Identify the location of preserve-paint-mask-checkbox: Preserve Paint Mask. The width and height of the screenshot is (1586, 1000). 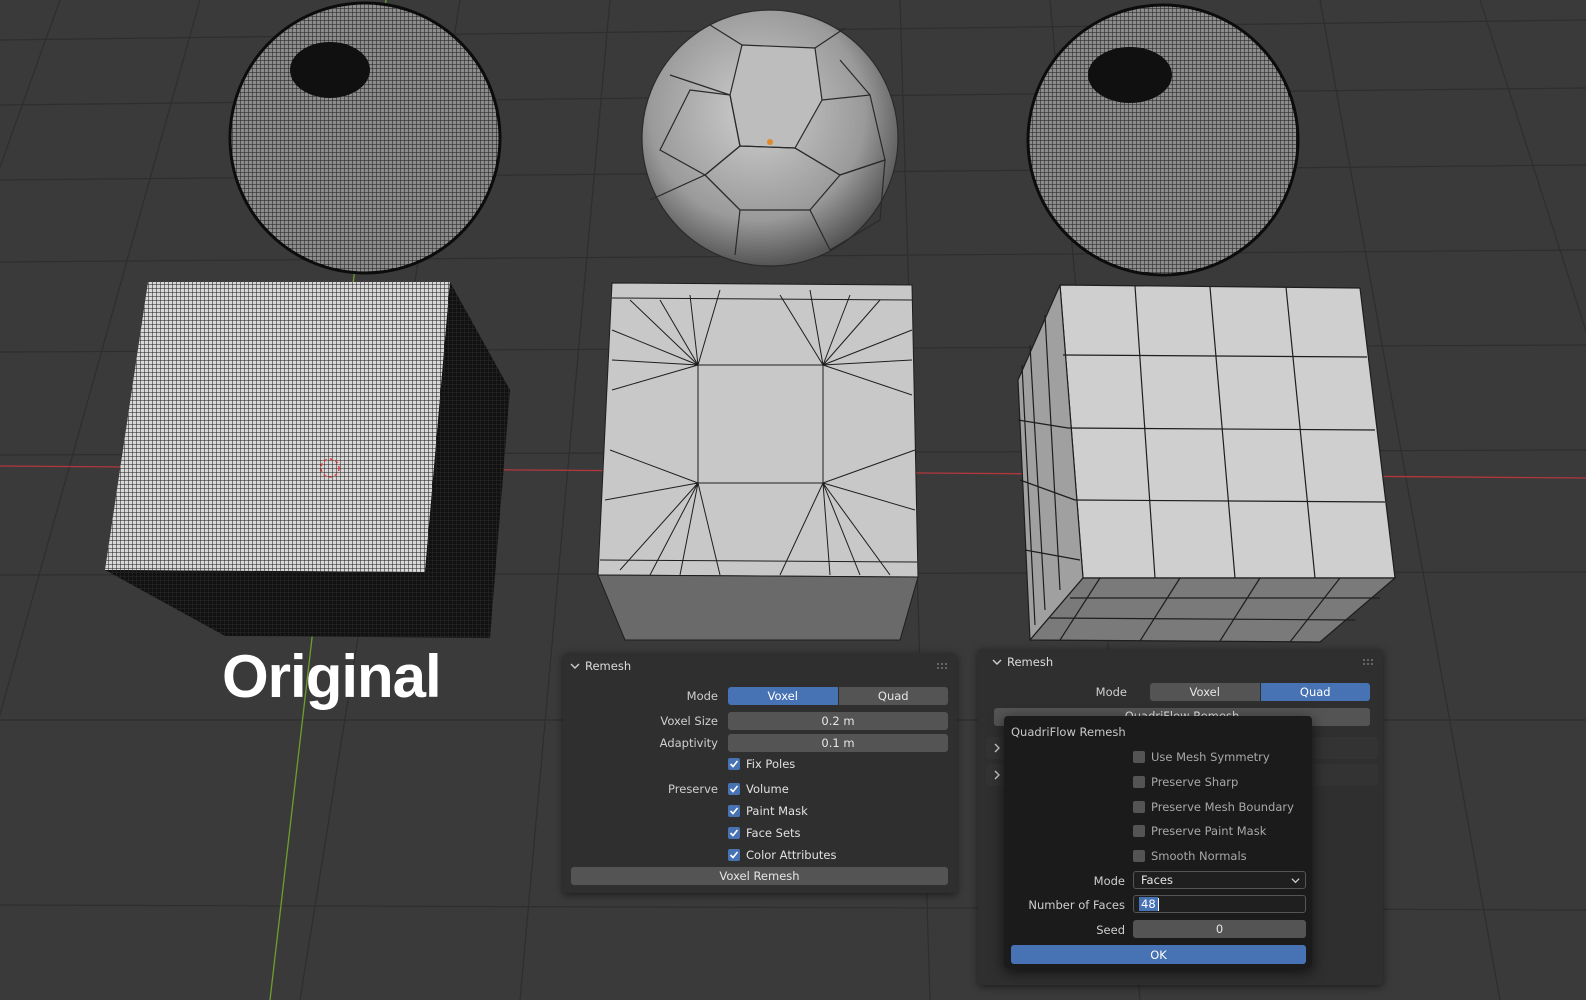
(1199, 831).